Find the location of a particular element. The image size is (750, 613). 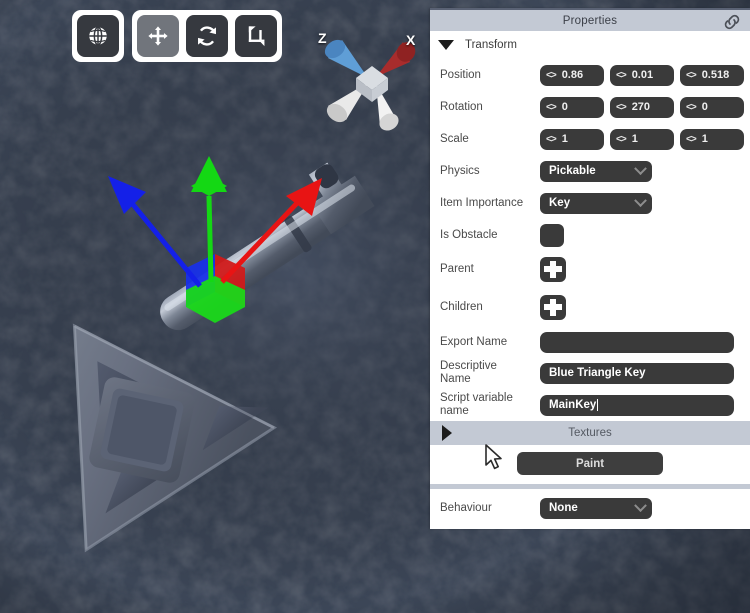

position-y-input: <> 0.01 is located at coordinates (642, 75).